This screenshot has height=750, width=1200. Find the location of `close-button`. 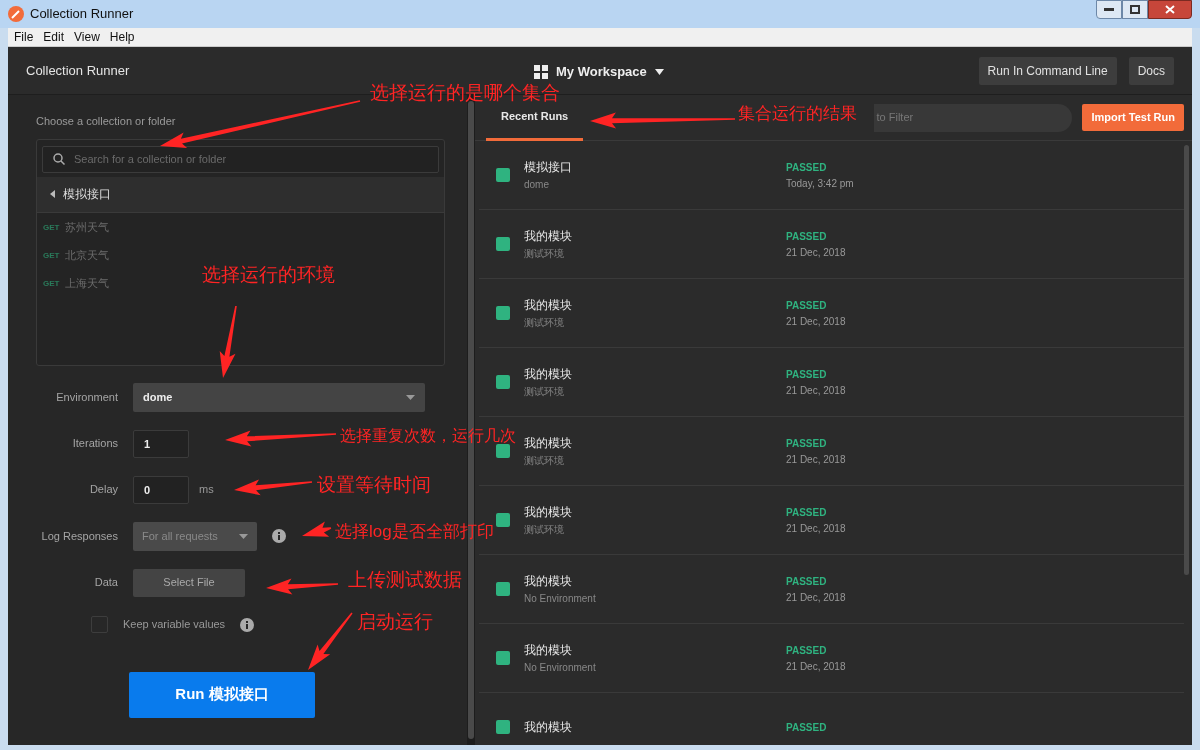

close-button is located at coordinates (1170, 9).